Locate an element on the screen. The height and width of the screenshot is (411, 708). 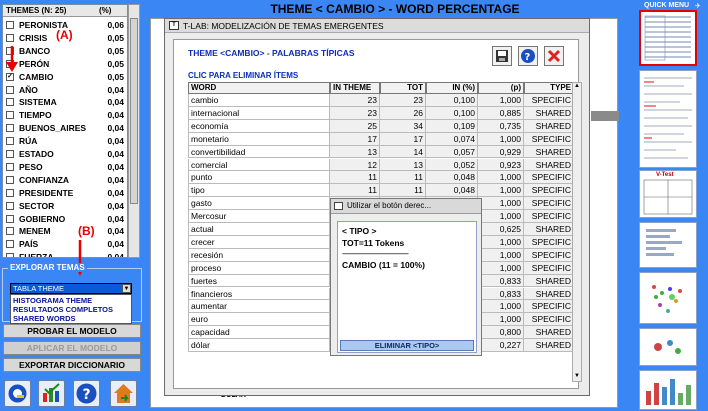
help-button-window: ? is located at coordinates (528, 56).